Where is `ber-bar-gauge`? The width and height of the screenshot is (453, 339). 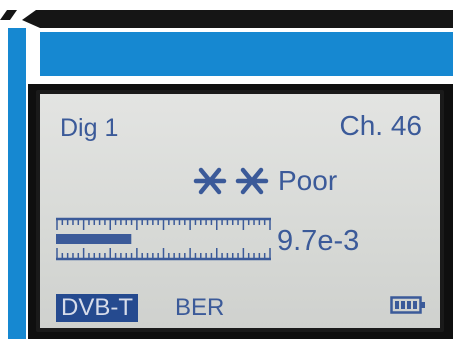 ber-bar-gauge is located at coordinates (163, 239).